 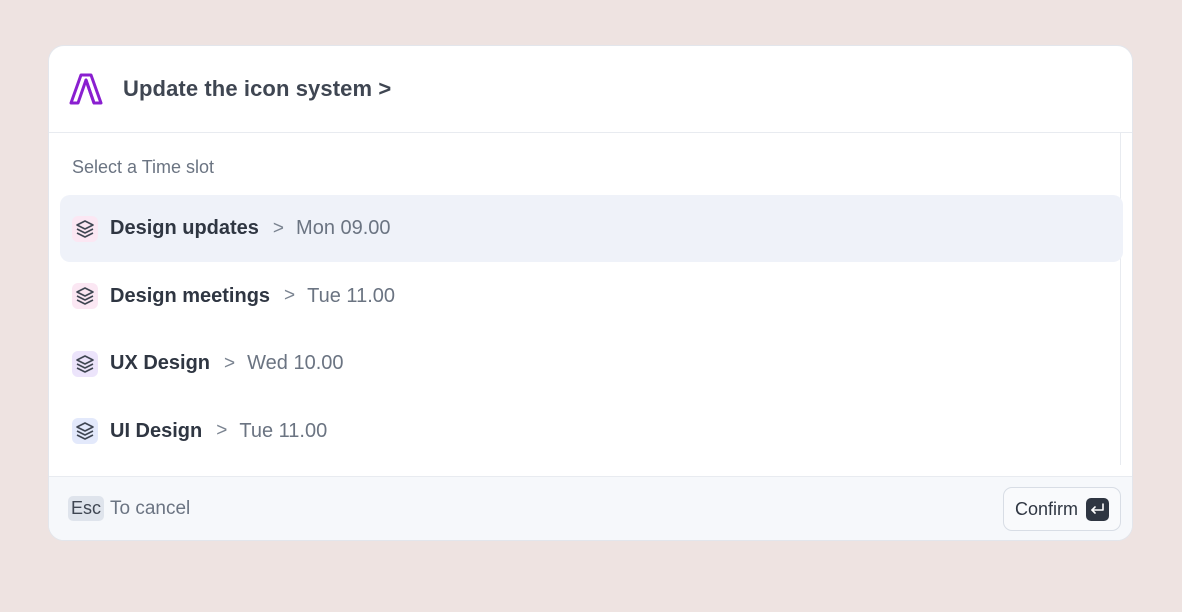 I want to click on dialog-title: Update the icon system >, so click(x=257, y=88).